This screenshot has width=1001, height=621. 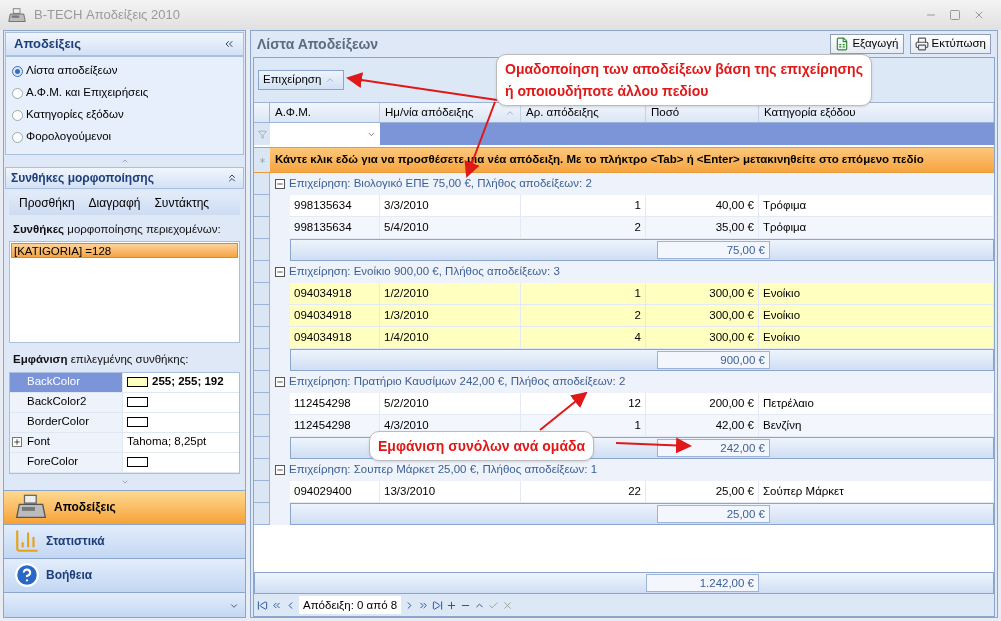 I want to click on table-row: 094034918 1/2/2010 1 300,00 € Ενοίκιο, so click(x=624, y=294).